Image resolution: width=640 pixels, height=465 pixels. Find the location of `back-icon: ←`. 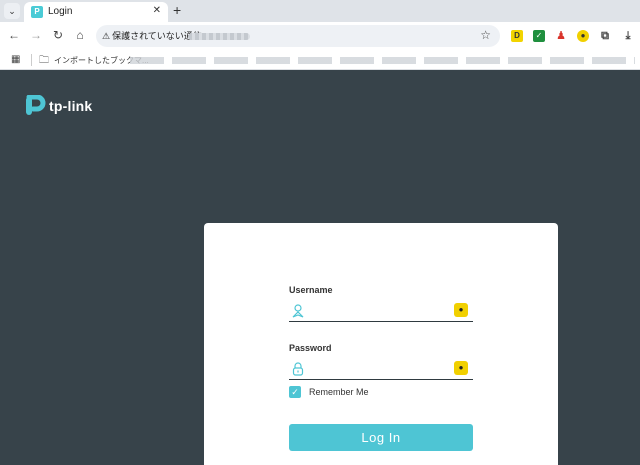

back-icon: ← is located at coordinates (14, 35).